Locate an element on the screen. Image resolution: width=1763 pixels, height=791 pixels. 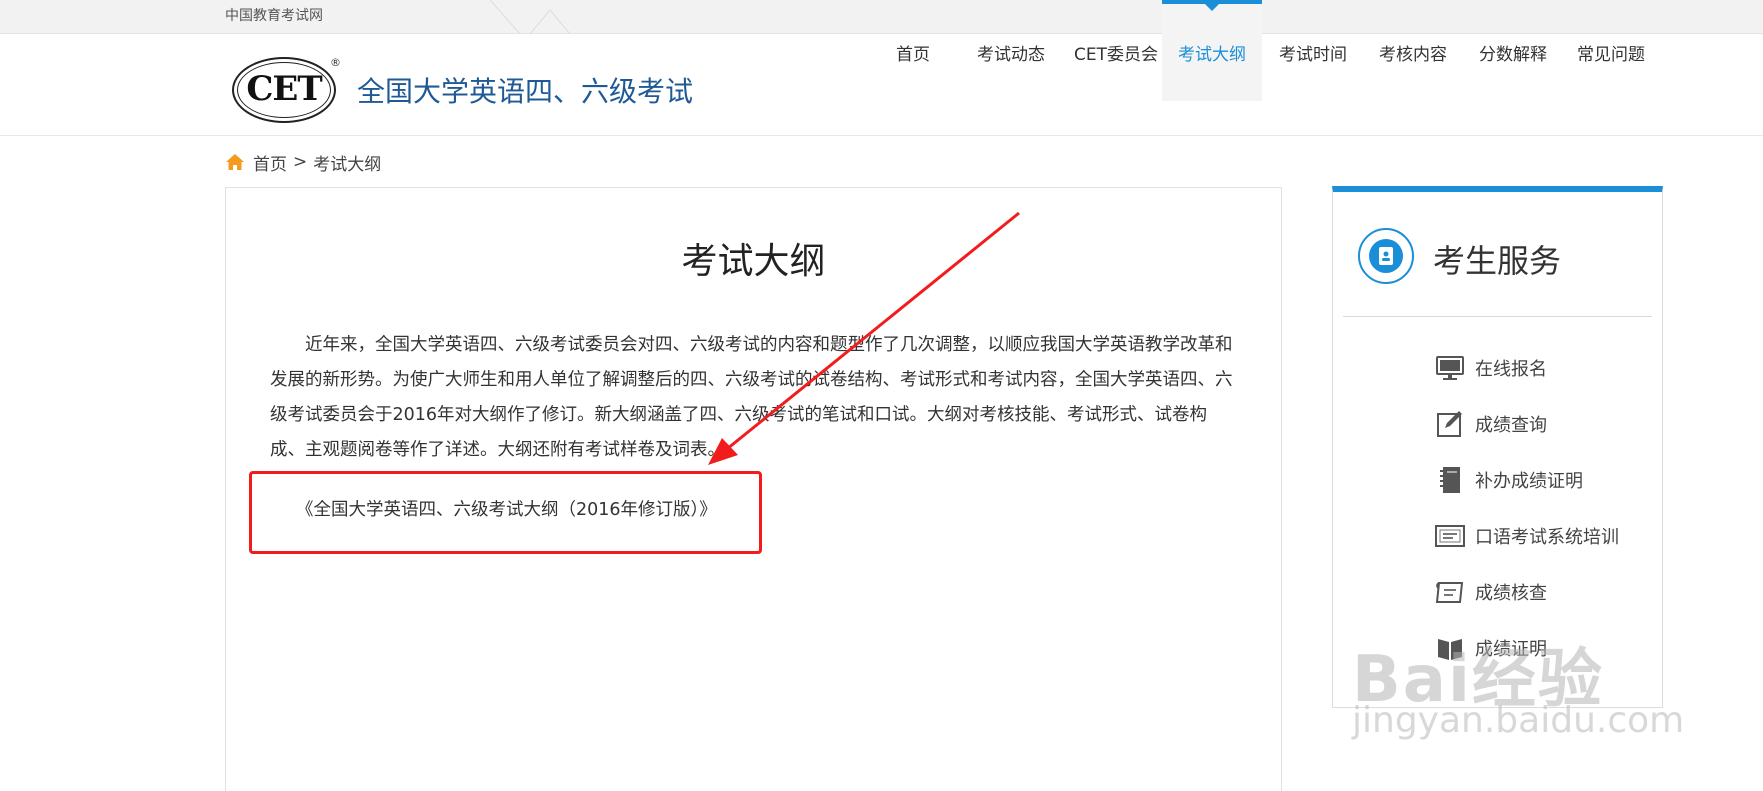
nav-exam-syllabus: 考试大纲 is located at coordinates (1212, 50).